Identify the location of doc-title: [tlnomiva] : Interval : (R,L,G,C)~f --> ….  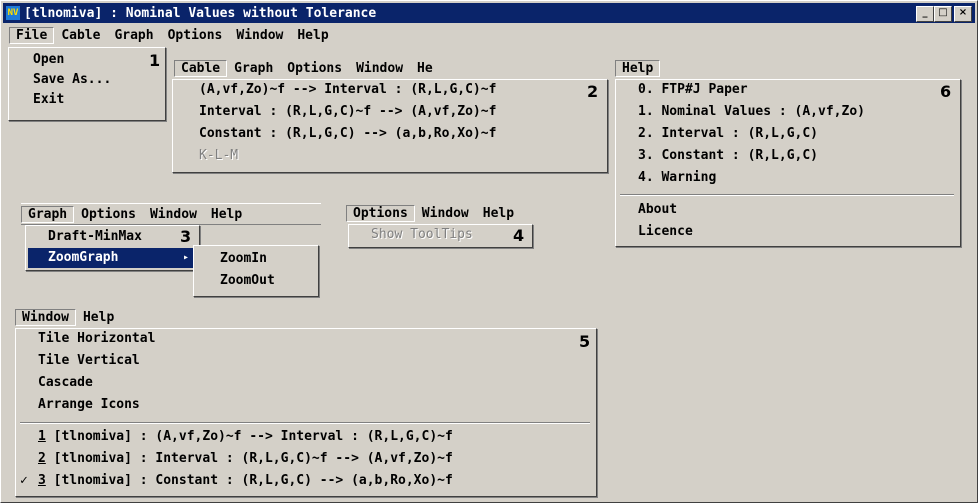
(253, 458).